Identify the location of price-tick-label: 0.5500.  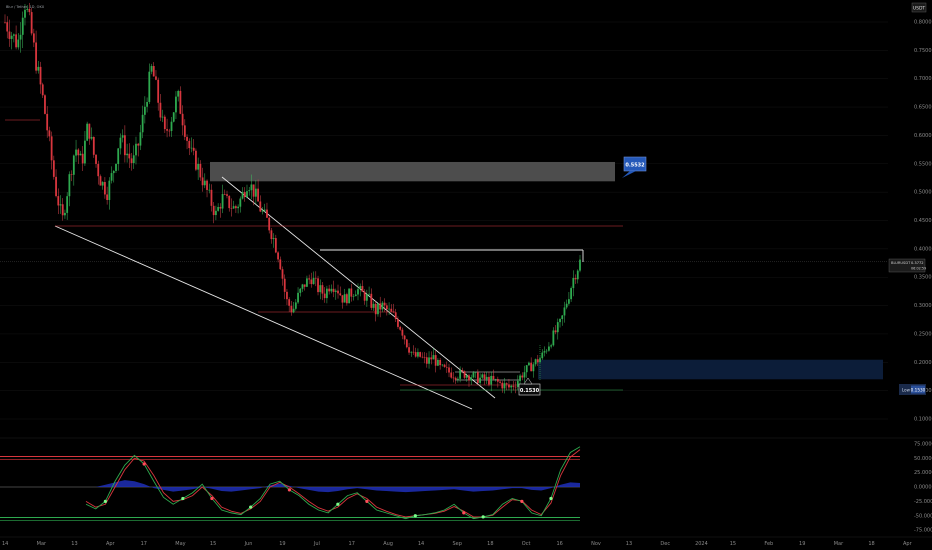
(923, 164).